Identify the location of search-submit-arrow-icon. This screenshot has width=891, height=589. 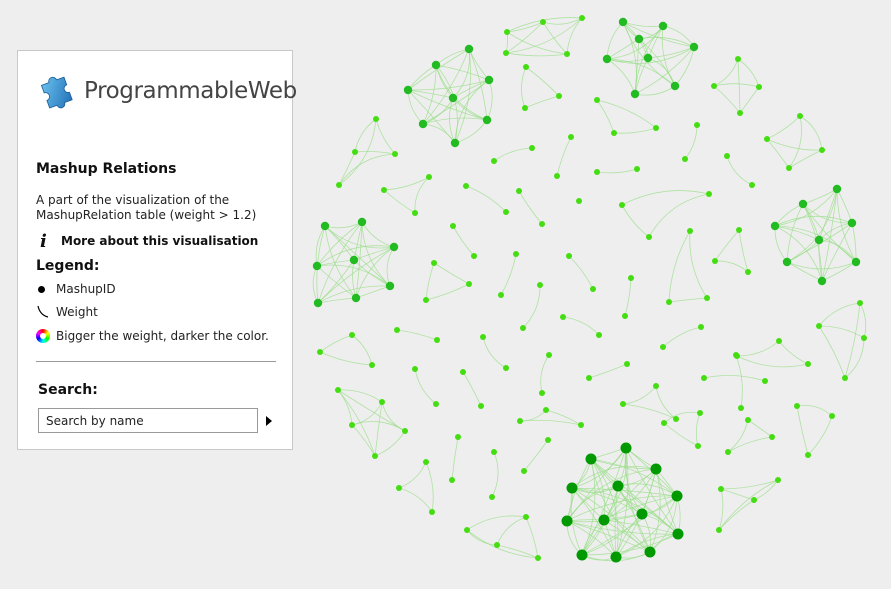
(269, 421).